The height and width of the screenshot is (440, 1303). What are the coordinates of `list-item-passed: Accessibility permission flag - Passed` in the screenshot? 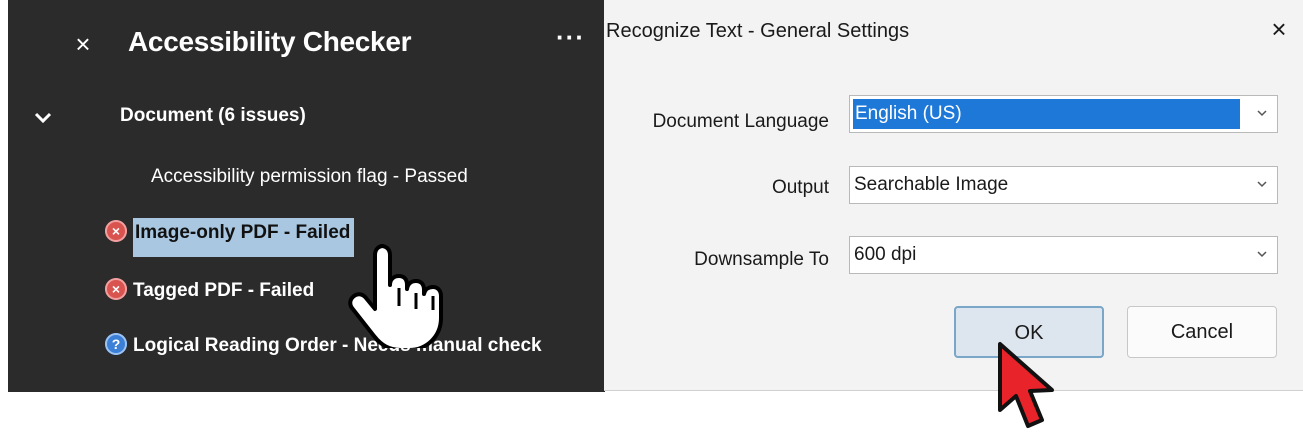 It's located at (309, 177).